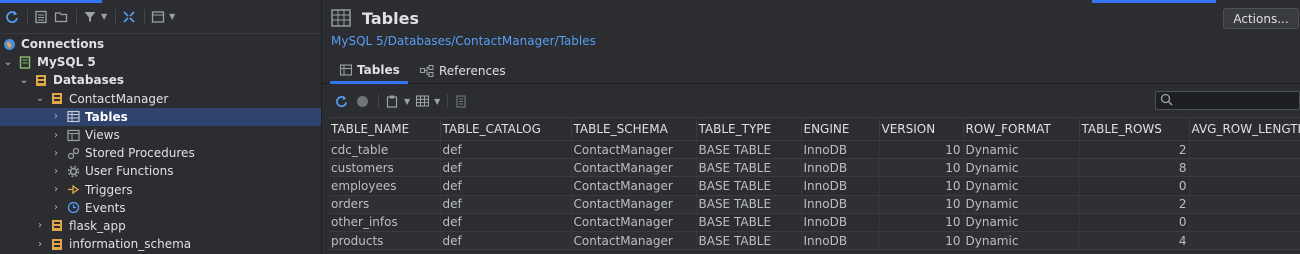  What do you see at coordinates (385, 241) in the screenshot?
I see `cell-table-name: products` at bounding box center [385, 241].